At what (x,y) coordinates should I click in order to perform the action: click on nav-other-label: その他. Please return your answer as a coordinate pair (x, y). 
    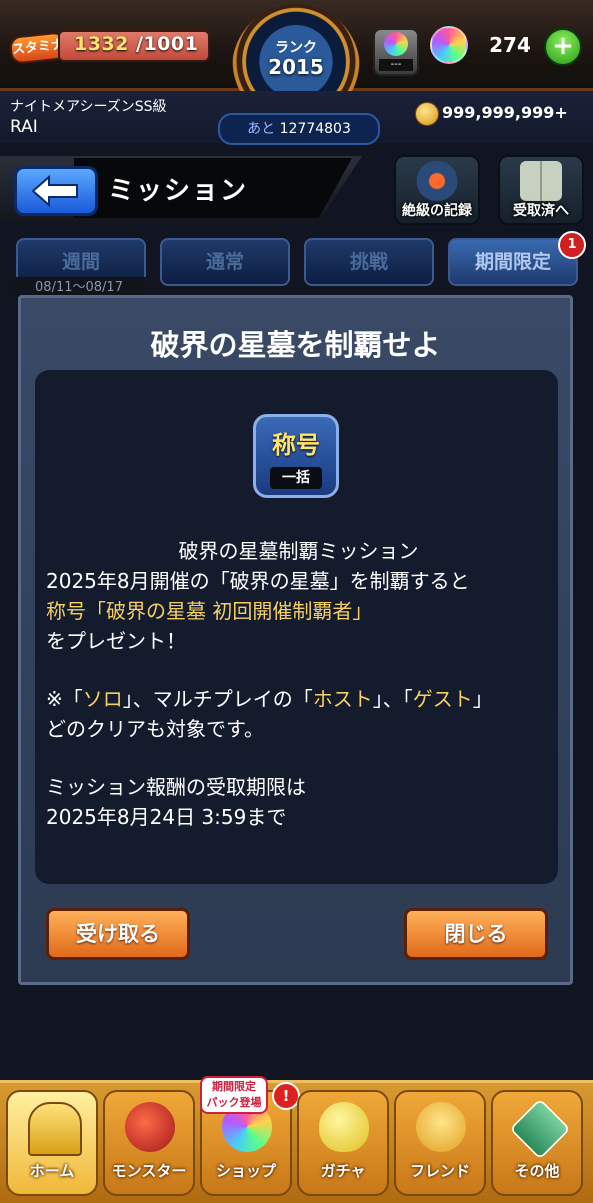
    Looking at the image, I should click on (537, 1171).